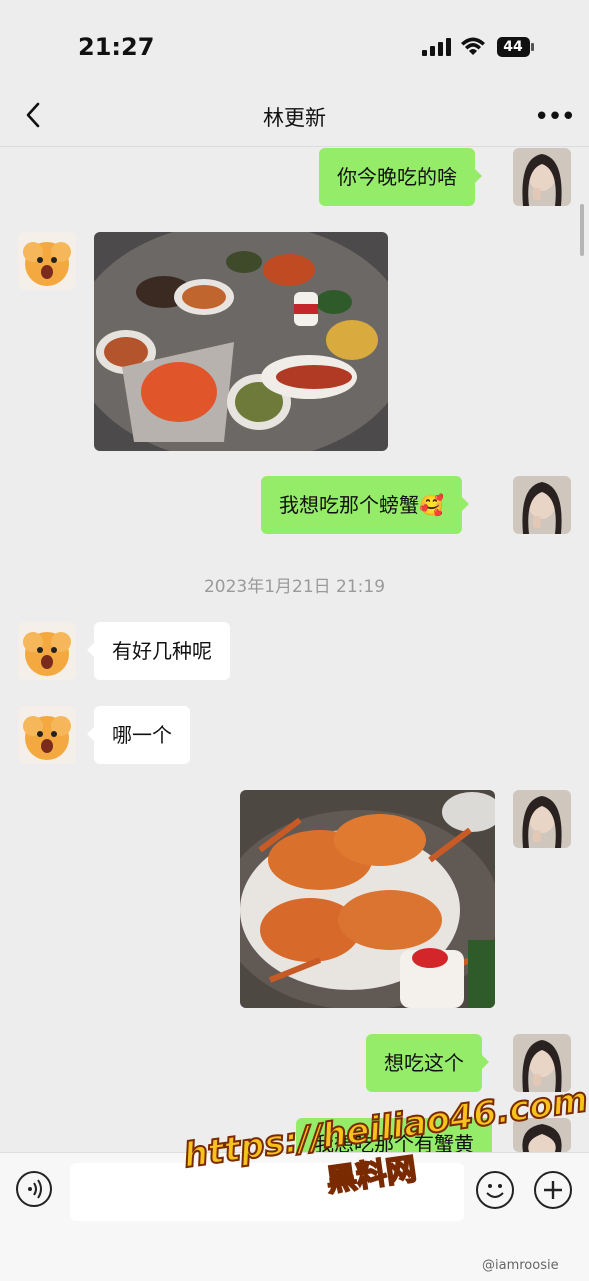 The width and height of the screenshot is (589, 1281). Describe the element at coordinates (495, 1190) in the screenshot. I see `emoji-icon` at that location.